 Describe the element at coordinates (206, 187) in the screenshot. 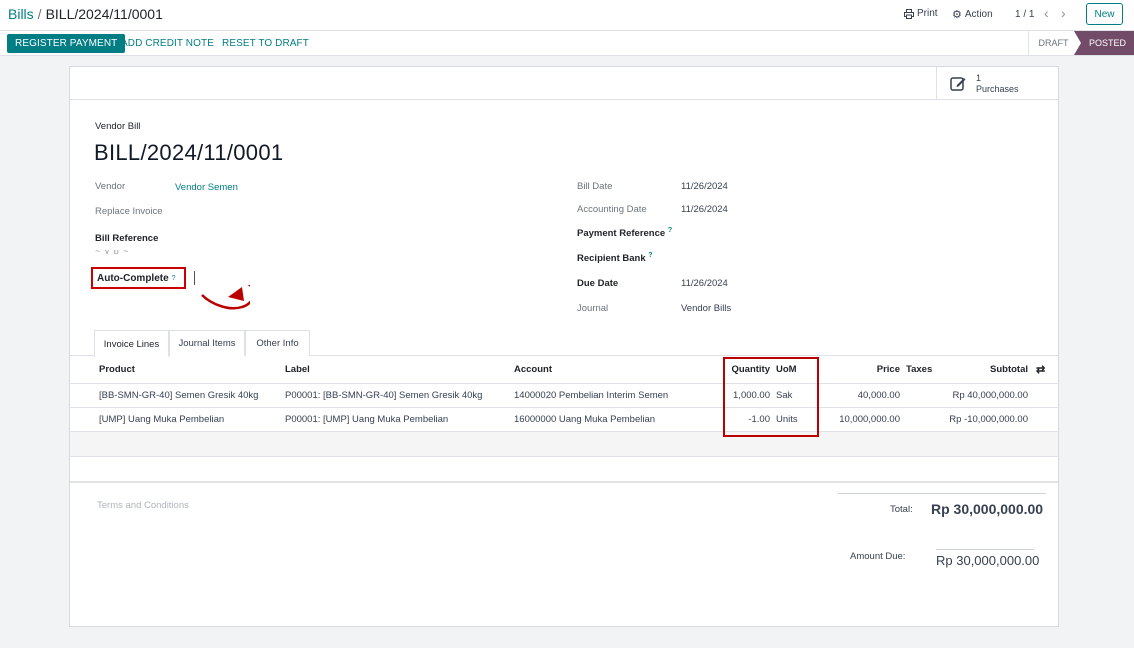

I see `vendor-field: Vendor Semen` at that location.